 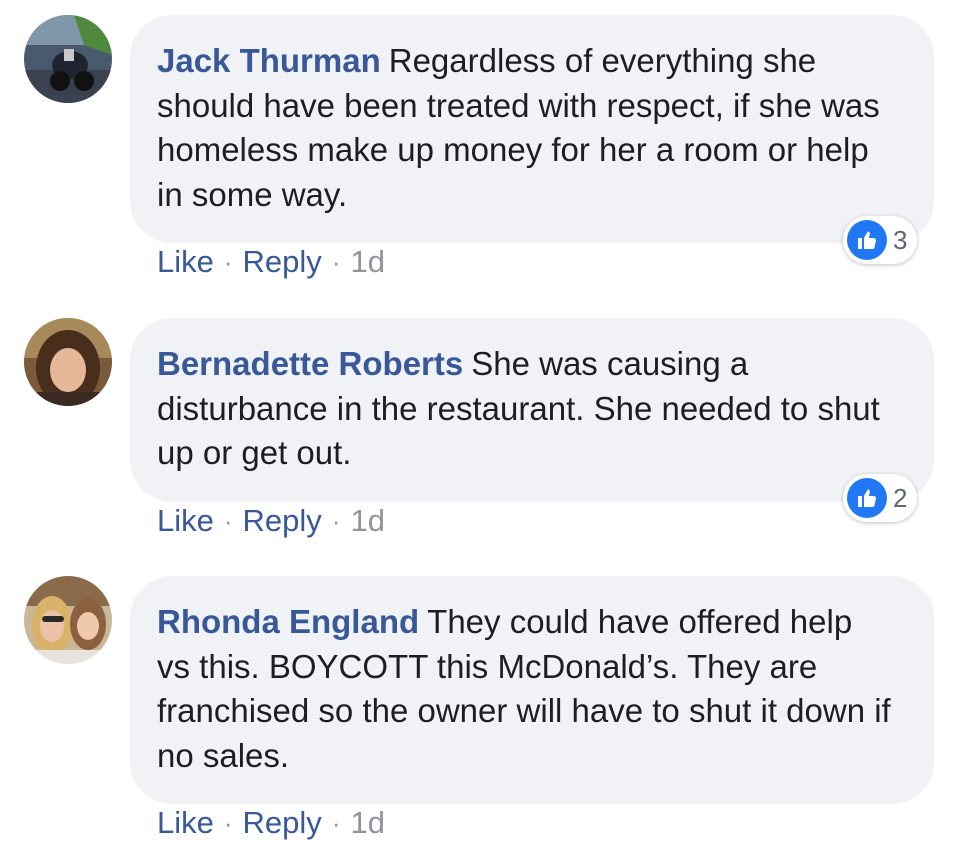 I want to click on reaction-count: 2, so click(x=880, y=498).